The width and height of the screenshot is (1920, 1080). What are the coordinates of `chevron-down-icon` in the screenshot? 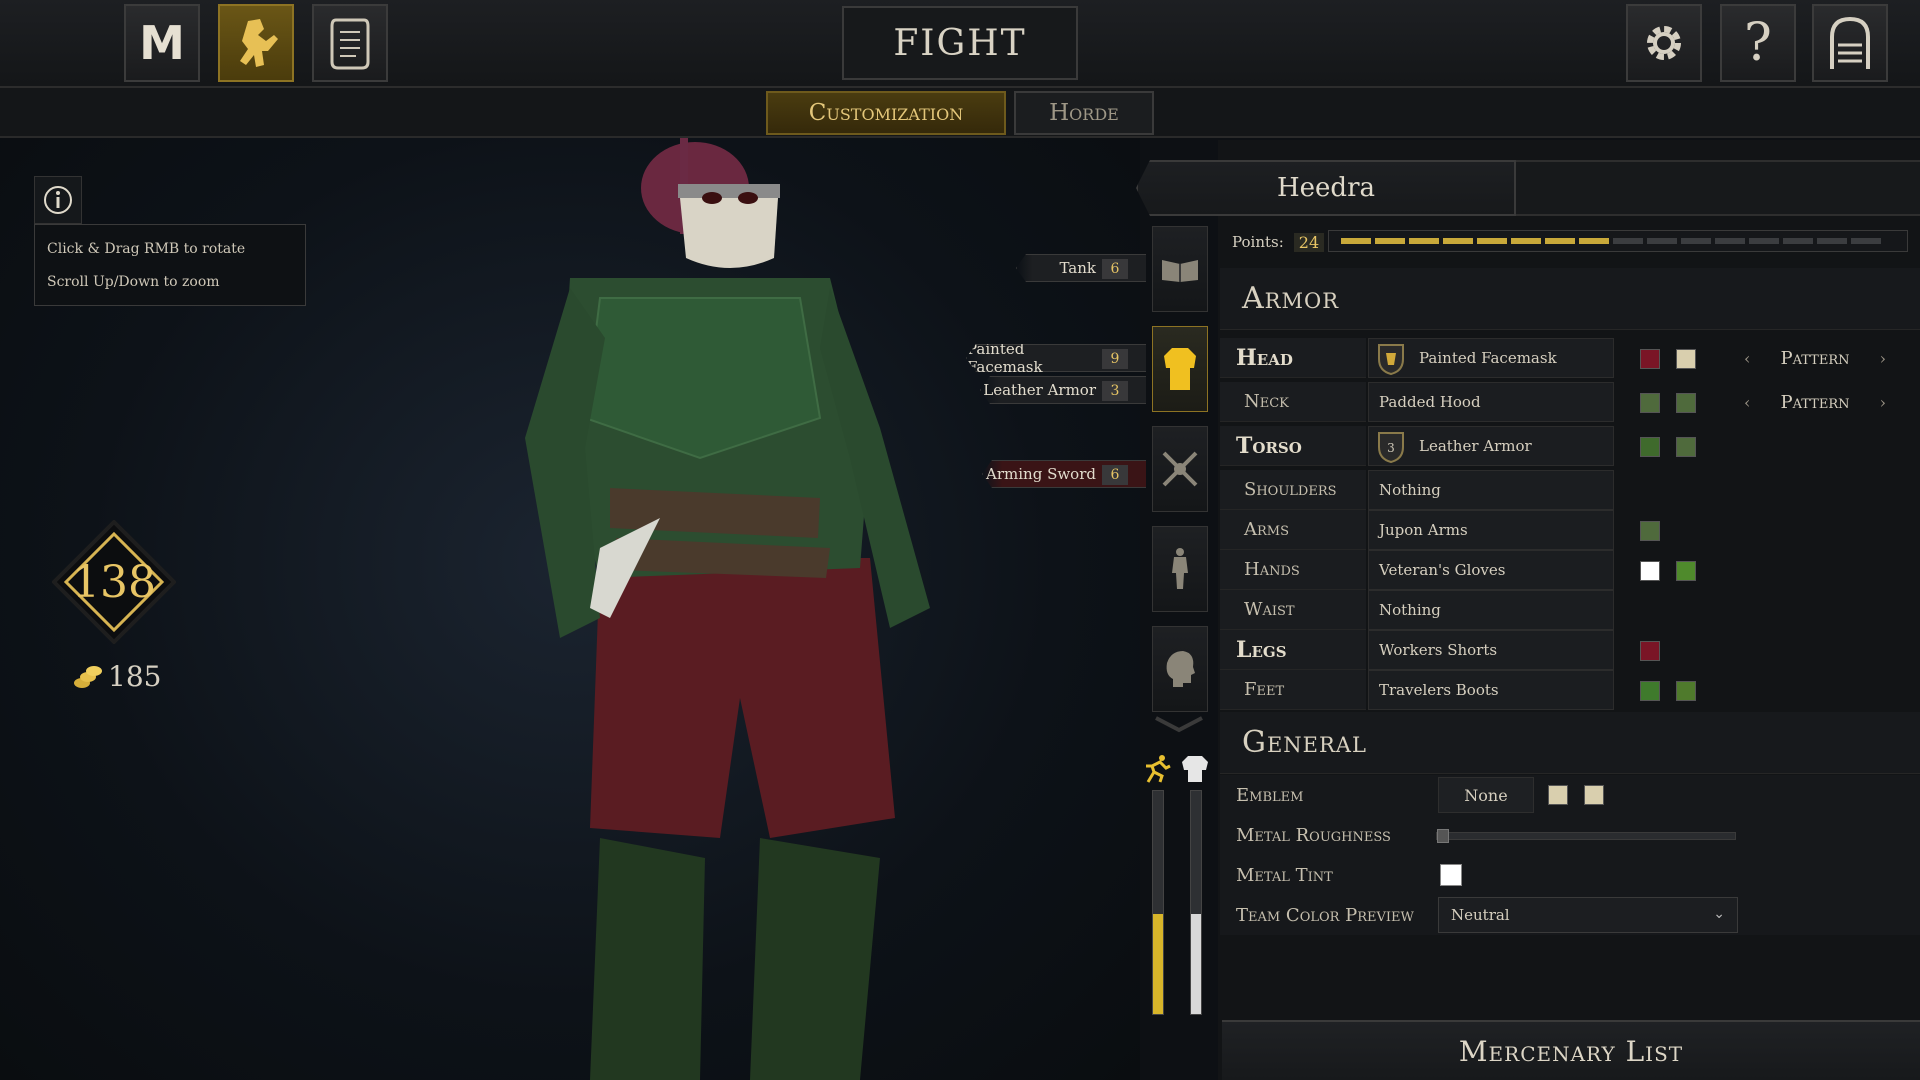 It's located at (1179, 724).